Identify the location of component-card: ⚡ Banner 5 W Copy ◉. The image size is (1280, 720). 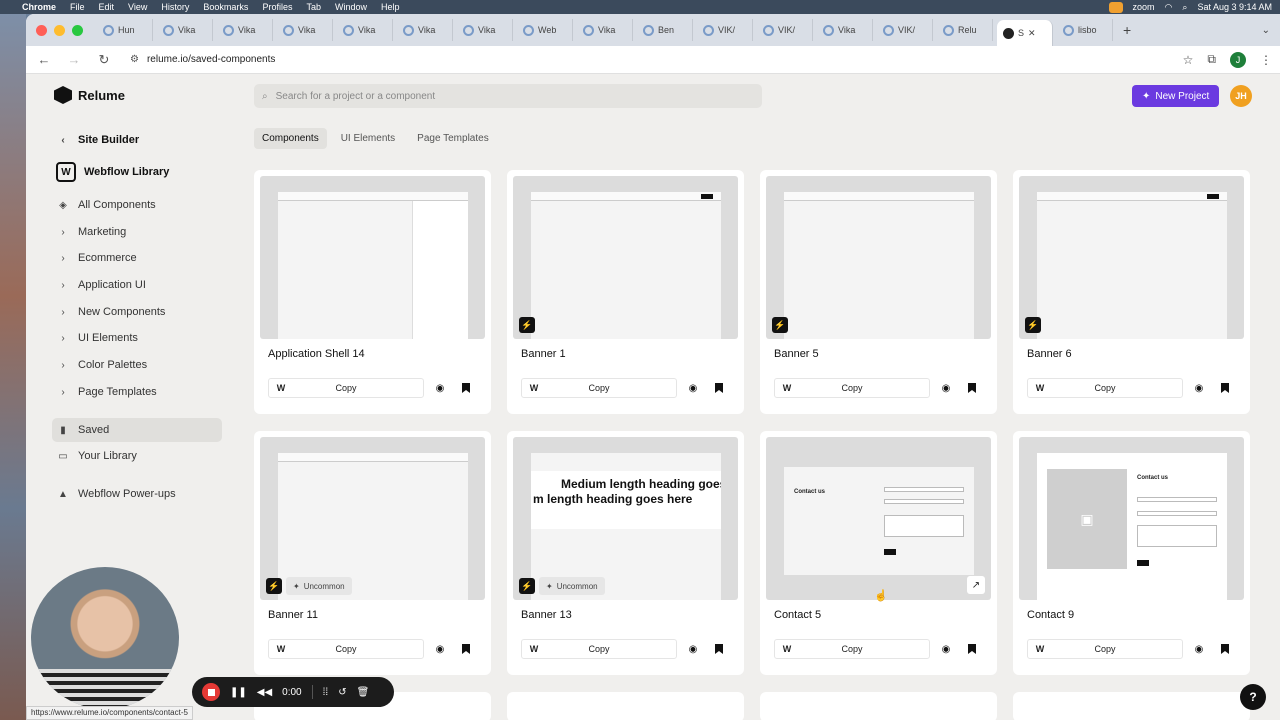
(878, 292).